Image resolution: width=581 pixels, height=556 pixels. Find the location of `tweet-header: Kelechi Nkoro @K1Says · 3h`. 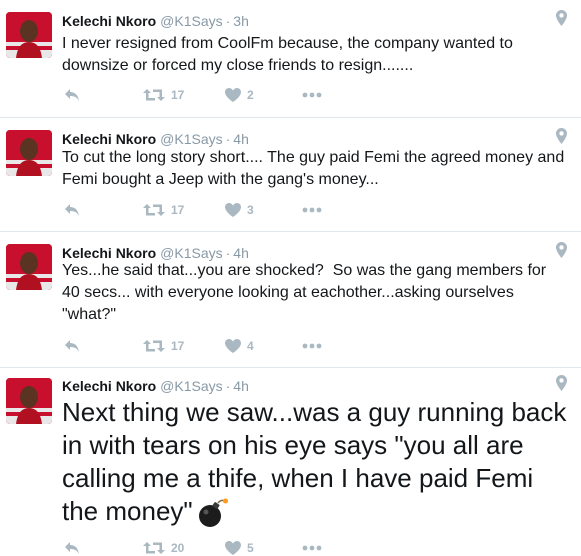

tweet-header: Kelechi Nkoro @K1Says · 3h is located at coordinates (155, 21).